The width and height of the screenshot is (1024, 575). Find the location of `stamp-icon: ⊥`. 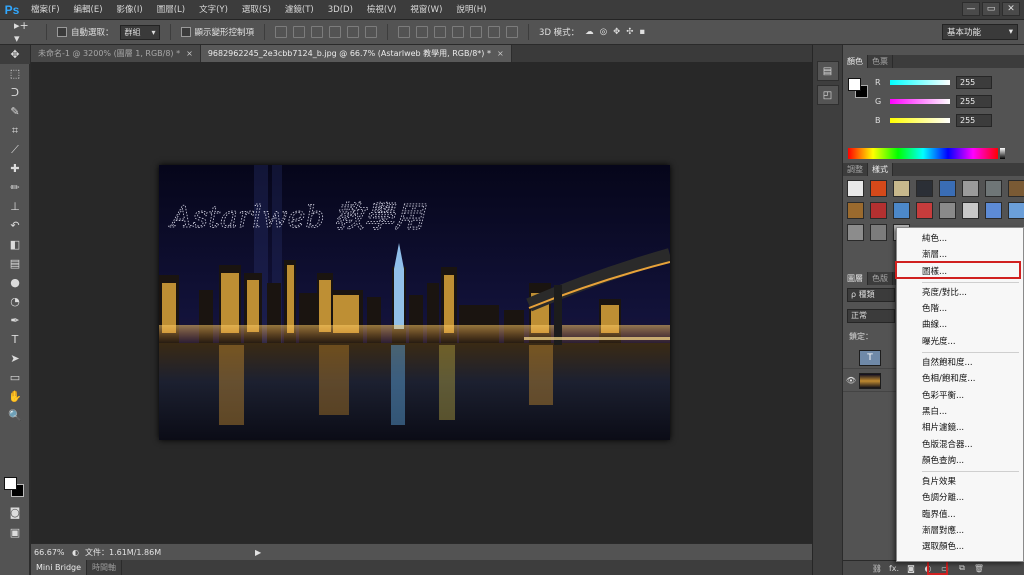

stamp-icon: ⊥ is located at coordinates (15, 206).